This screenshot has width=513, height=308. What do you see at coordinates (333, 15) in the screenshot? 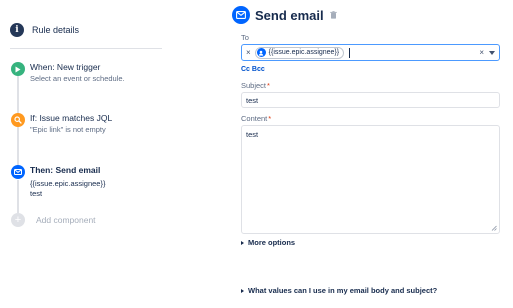
I see `trash-icon` at bounding box center [333, 15].